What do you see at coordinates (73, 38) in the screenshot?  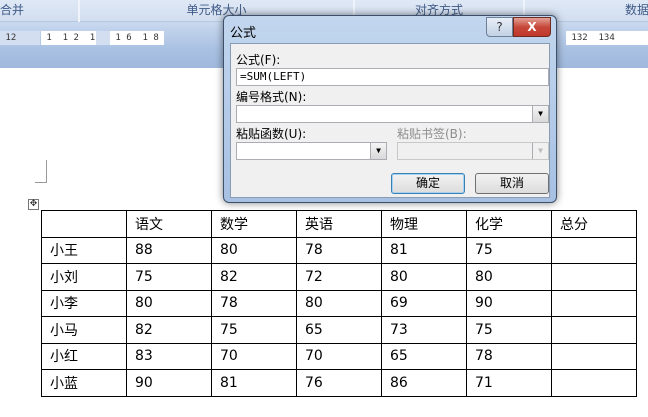 I see `ruler-segment: 1 1 2 1 4` at bounding box center [73, 38].